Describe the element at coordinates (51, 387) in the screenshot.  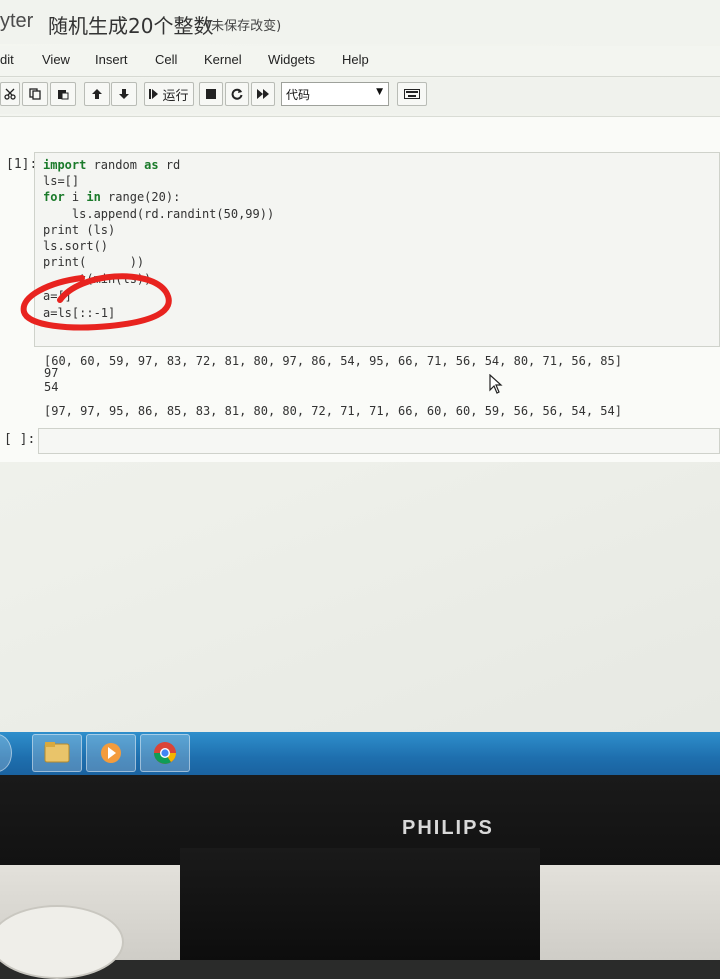
I see `output-line: 54` at that location.